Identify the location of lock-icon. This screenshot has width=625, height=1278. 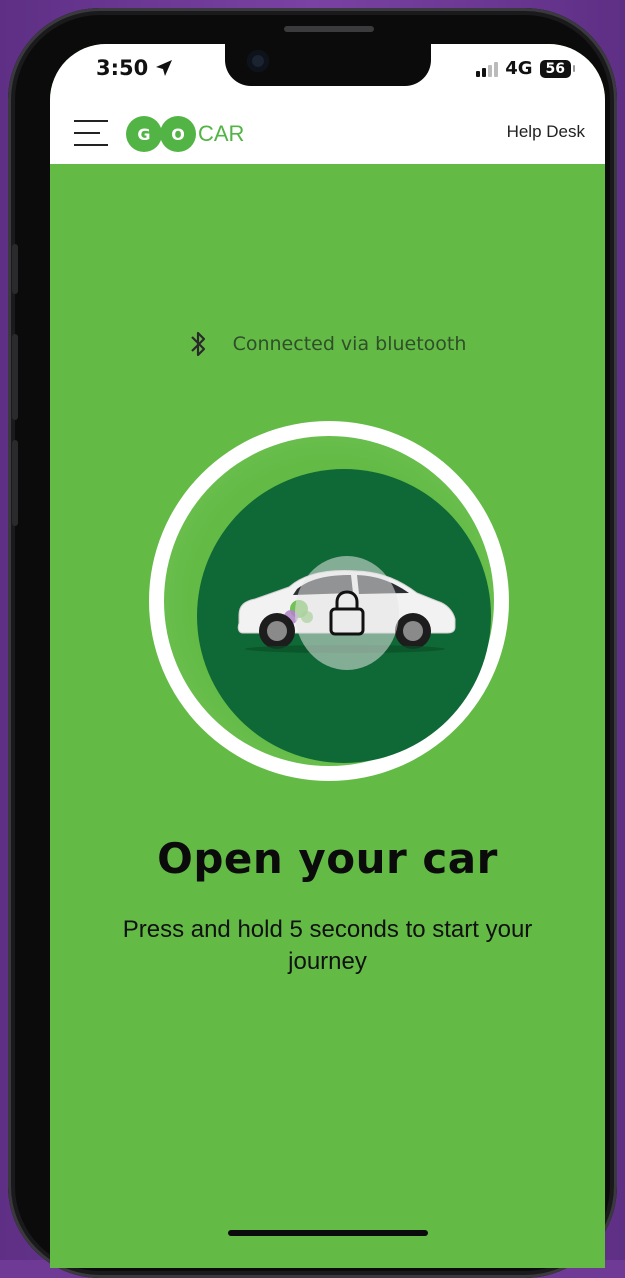
(347, 613).